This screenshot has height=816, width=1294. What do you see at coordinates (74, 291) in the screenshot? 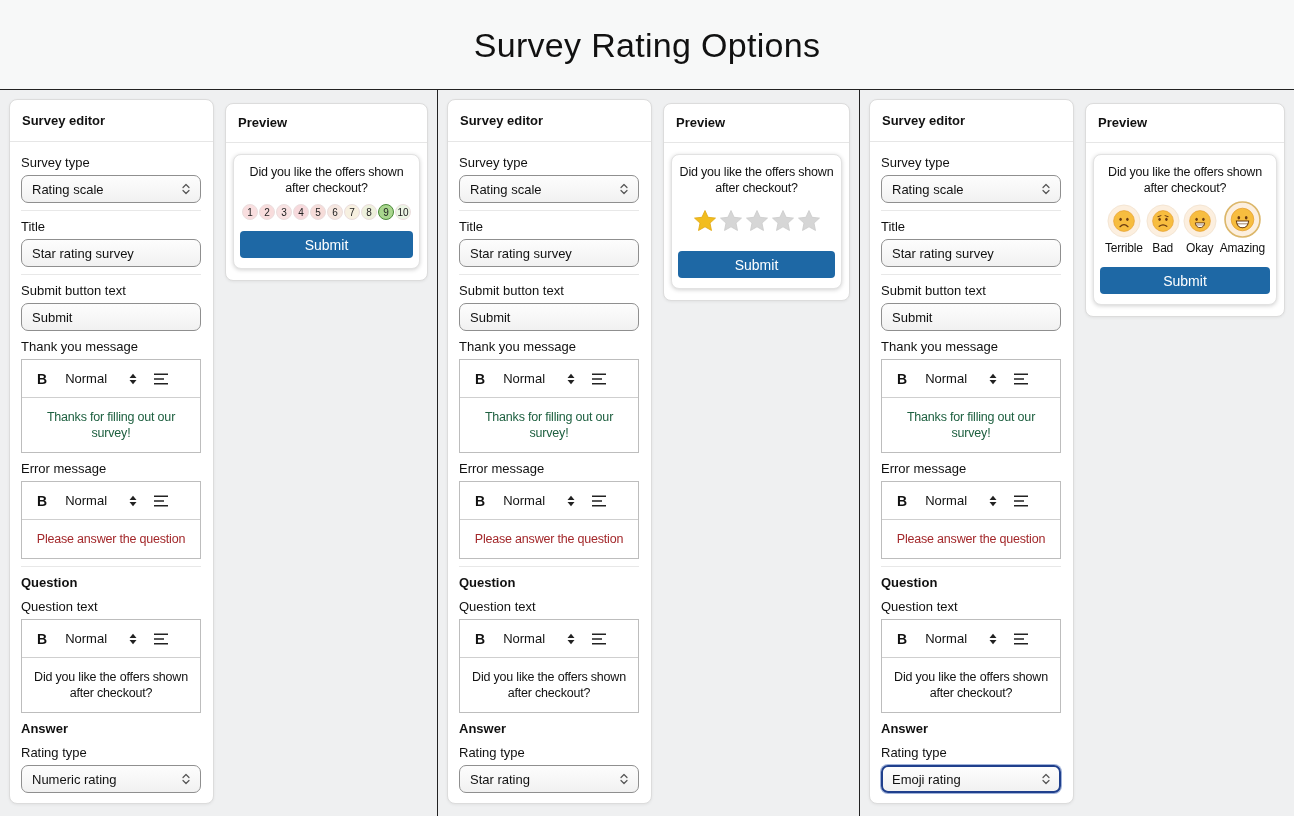
I see `field-label: Submit button text` at bounding box center [74, 291].